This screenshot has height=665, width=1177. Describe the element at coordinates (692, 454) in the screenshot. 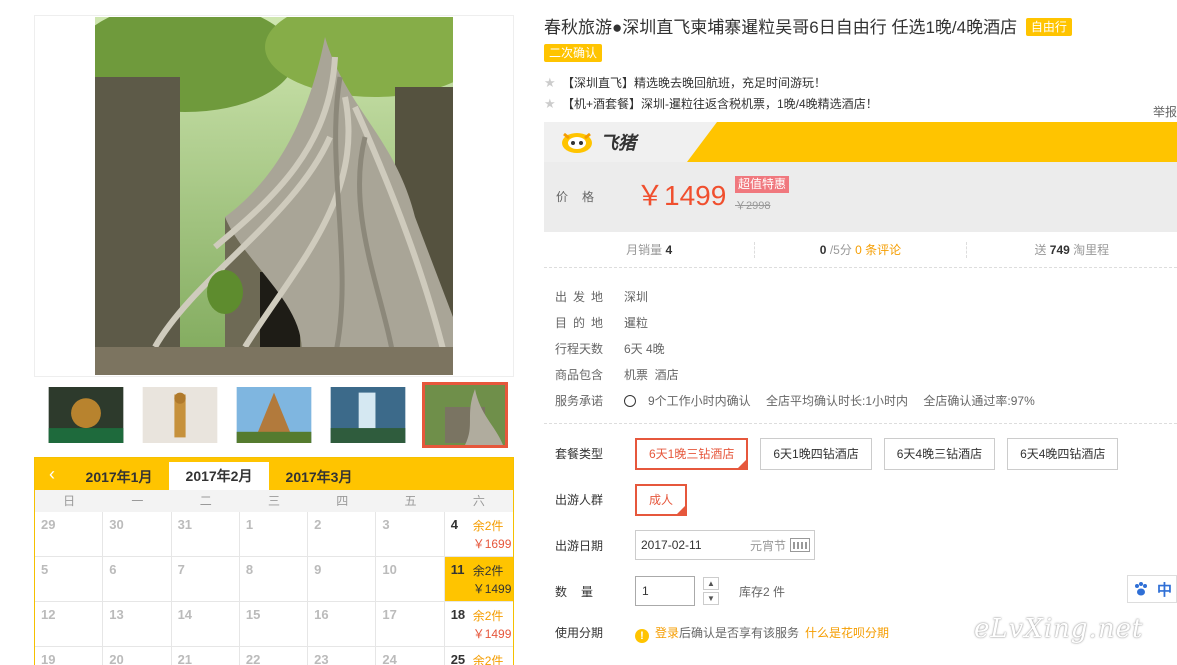

I see `package-option-selected: 6天1晚三钻酒店` at that location.